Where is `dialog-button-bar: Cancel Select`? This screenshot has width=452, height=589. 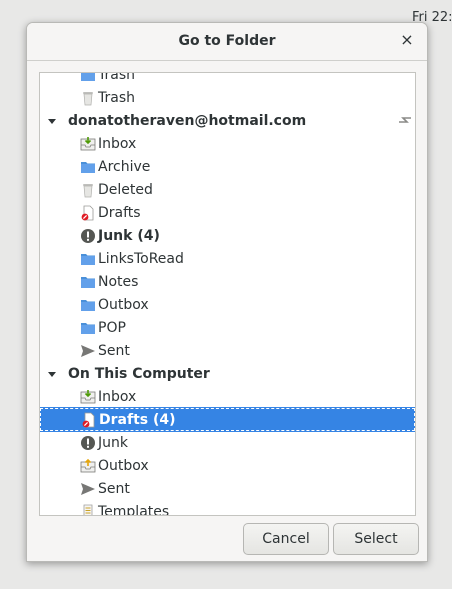 dialog-button-bar: Cancel Select is located at coordinates (227, 538).